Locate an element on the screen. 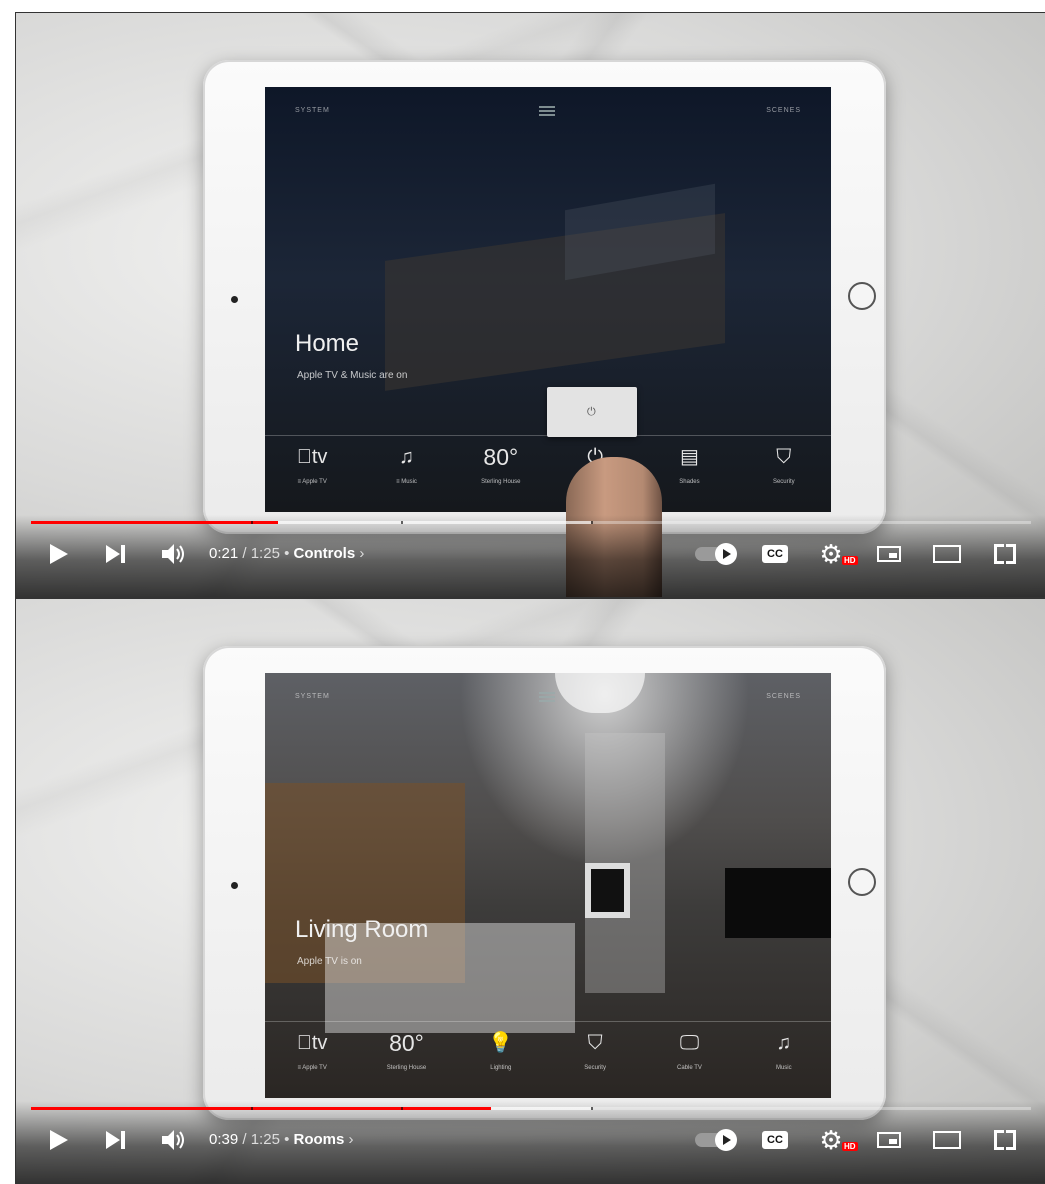  dock-label: Shades is located at coordinates (689, 482).